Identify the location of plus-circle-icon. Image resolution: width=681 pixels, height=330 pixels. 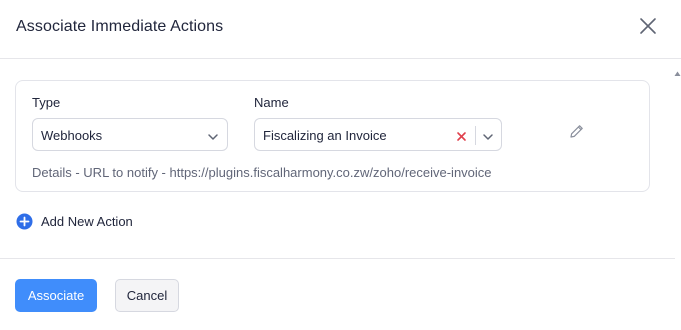
(24, 221).